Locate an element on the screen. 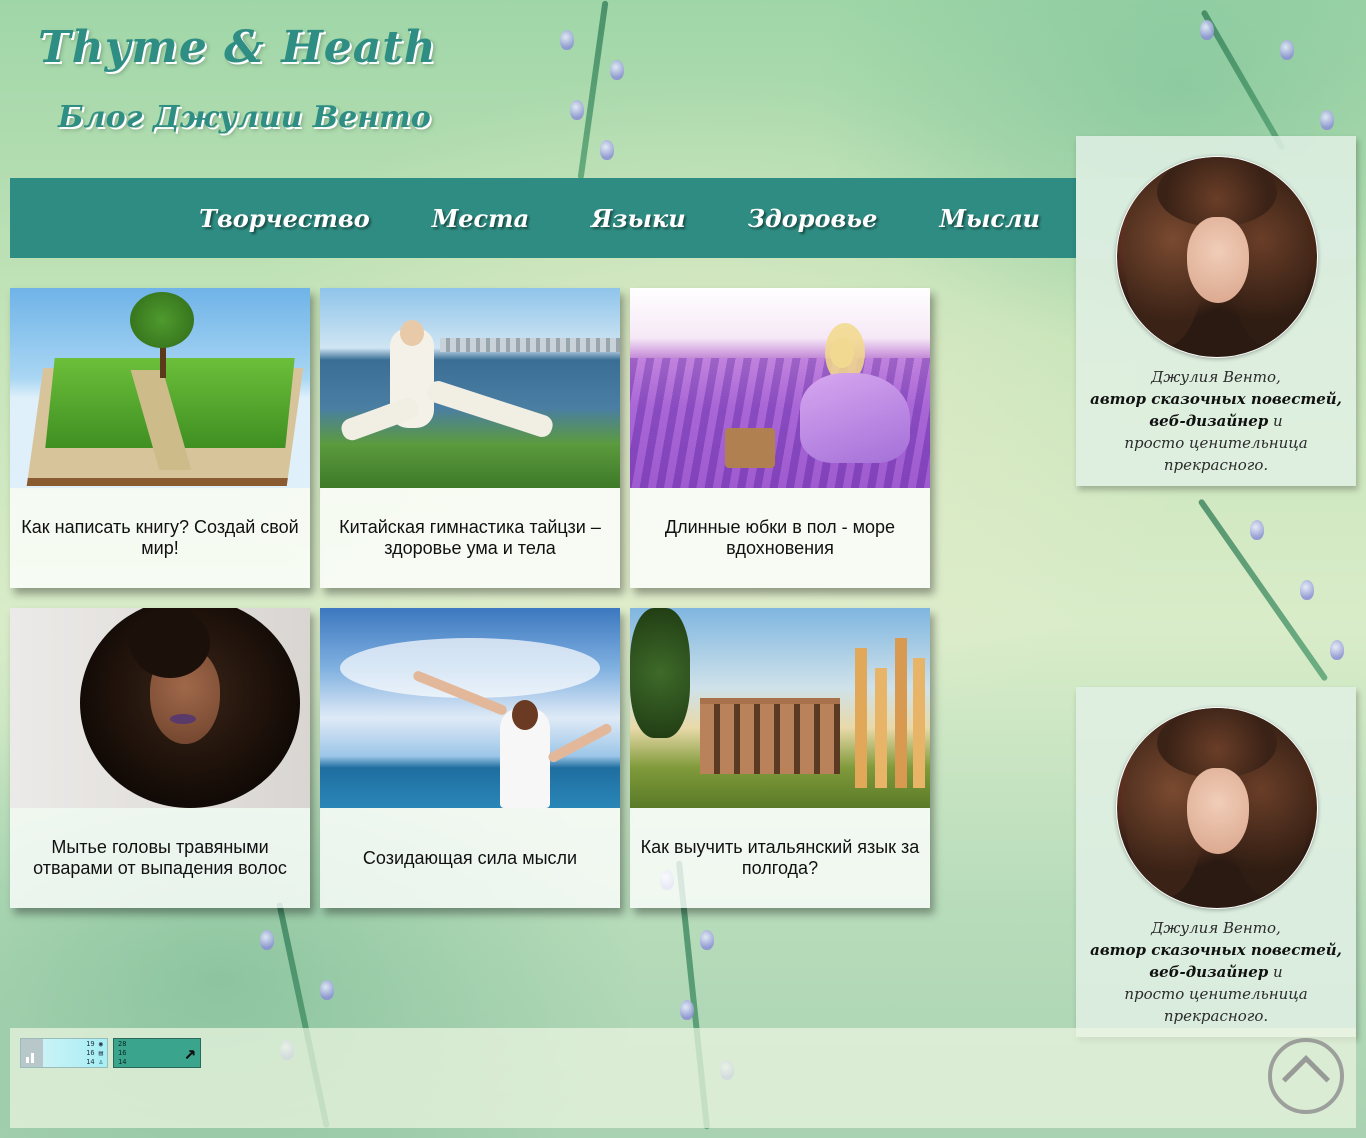 The width and height of the screenshot is (1366, 1138). nav-item-creativity: Творчество is located at coordinates (284, 218).